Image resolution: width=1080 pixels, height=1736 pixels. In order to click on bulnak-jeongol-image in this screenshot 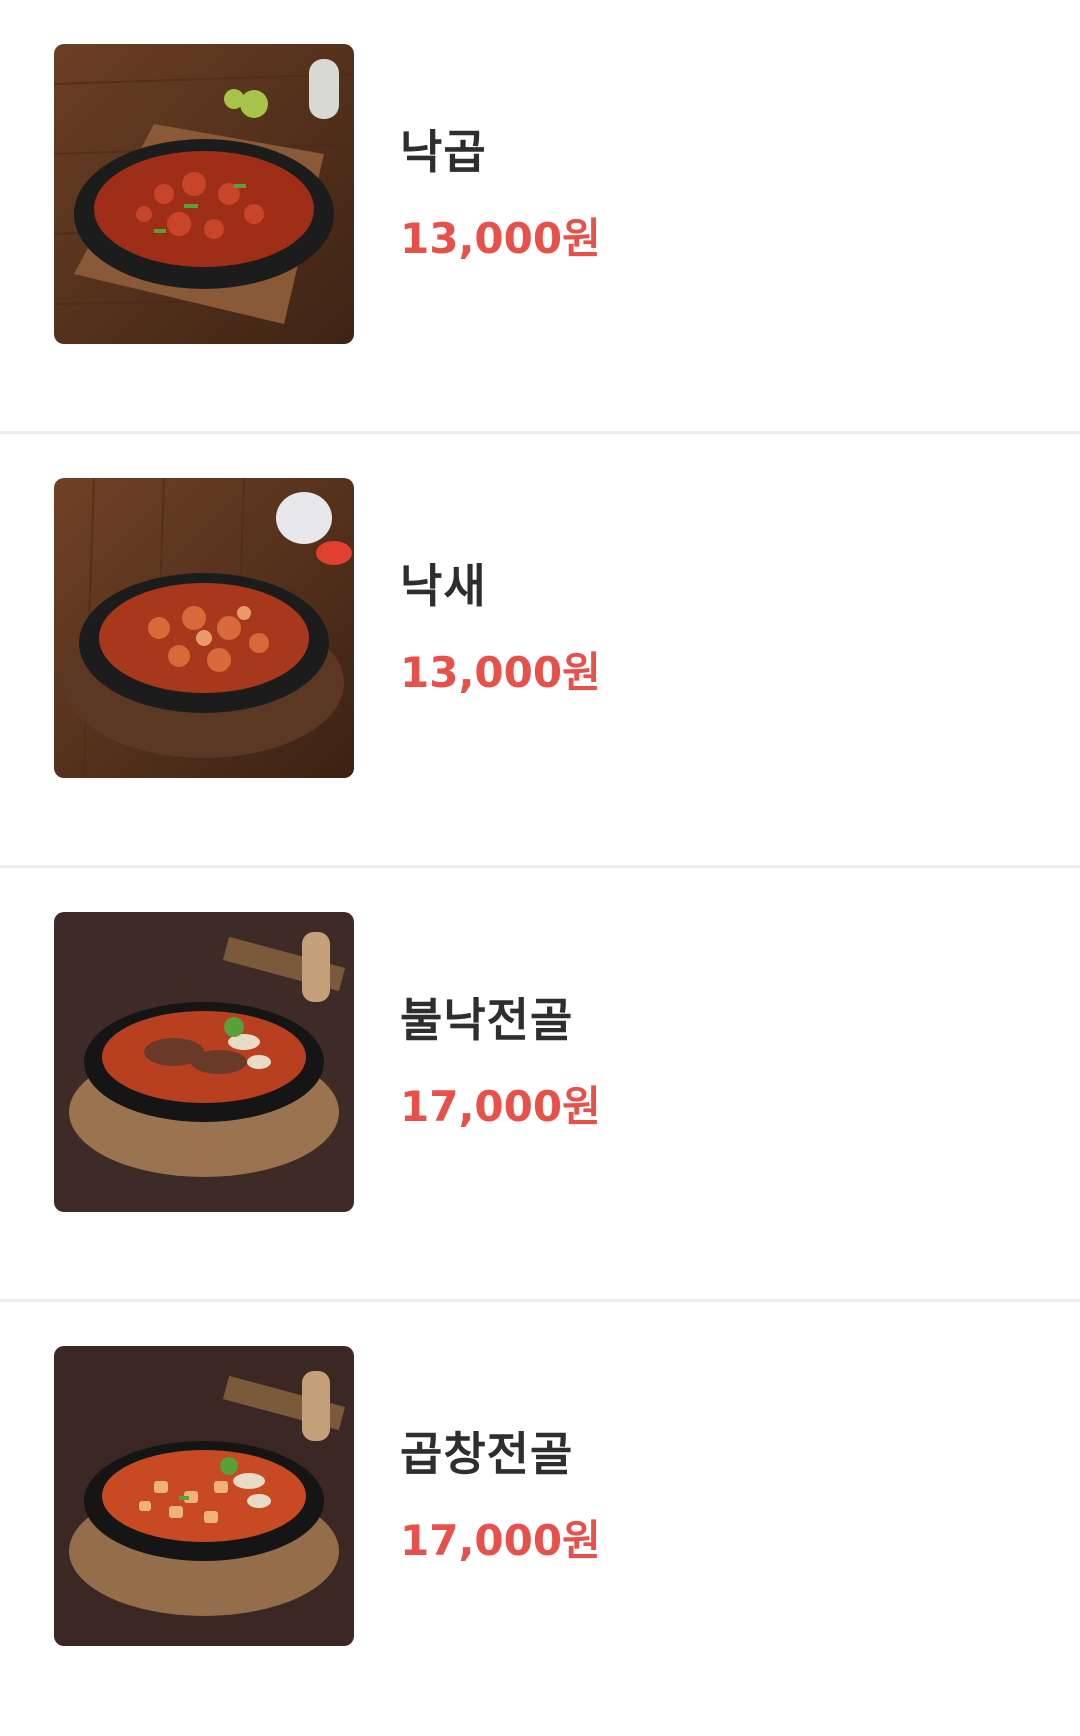, I will do `click(204, 1062)`.